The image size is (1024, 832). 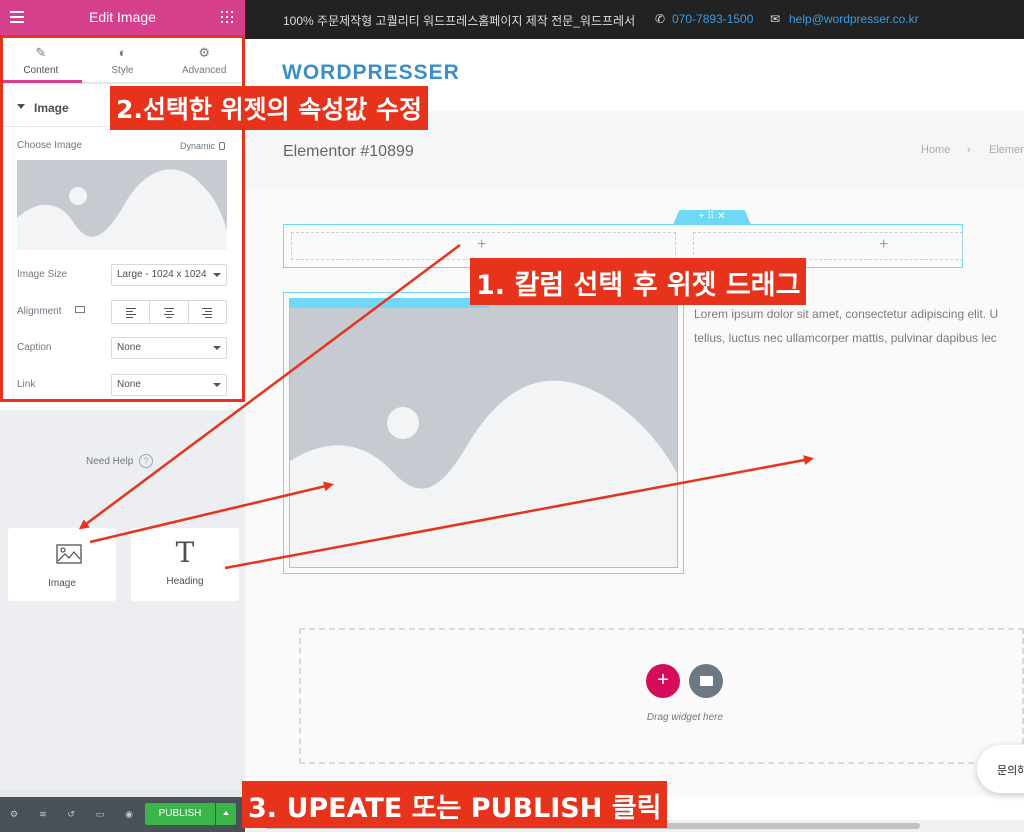 What do you see at coordinates (69, 554) in the screenshot?
I see `image-icon` at bounding box center [69, 554].